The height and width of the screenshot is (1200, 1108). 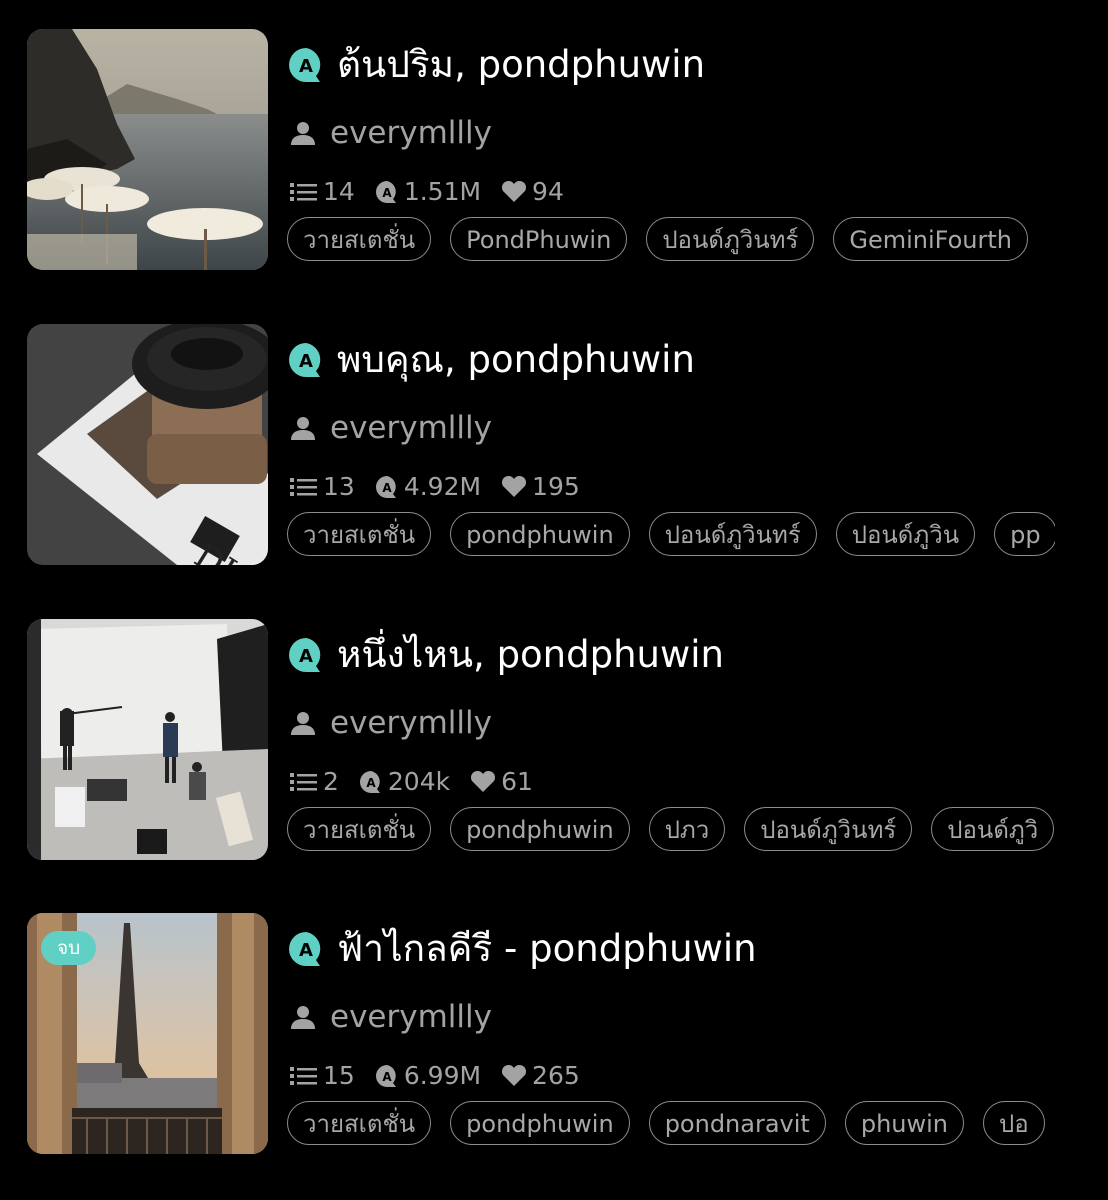 What do you see at coordinates (521, 65) in the screenshot?
I see `story-title: ต้นปริม, pondphuwin` at bounding box center [521, 65].